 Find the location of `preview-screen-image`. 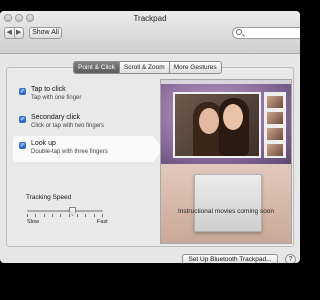

preview-screen-image is located at coordinates (226, 122).